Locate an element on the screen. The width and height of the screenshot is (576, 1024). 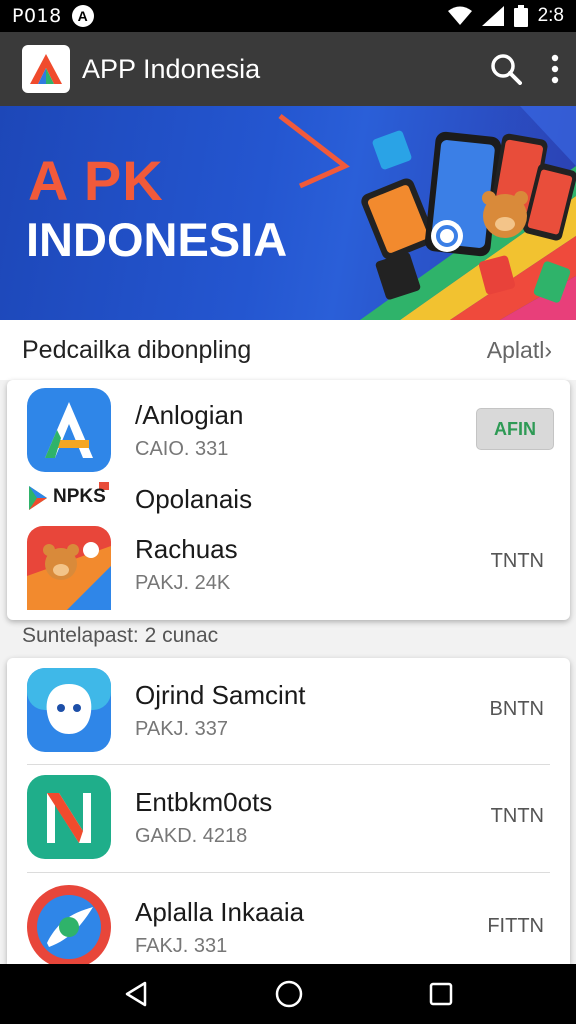
status-left-text: P018 is located at coordinates (37, 16).